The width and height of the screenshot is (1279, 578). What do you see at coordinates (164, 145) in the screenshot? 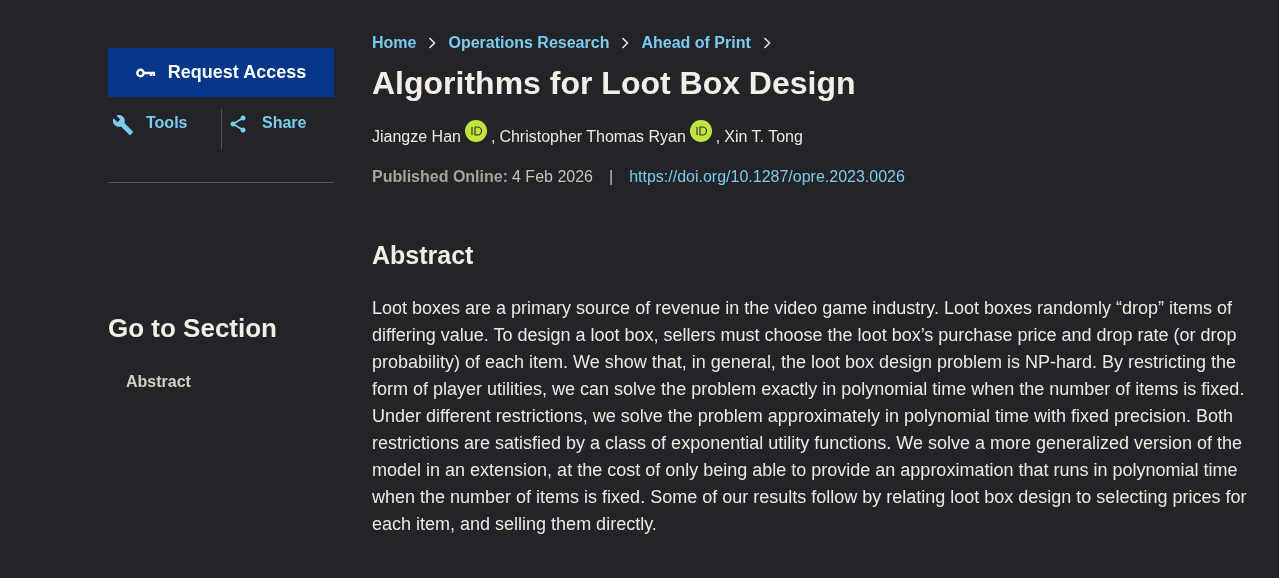
I see `tools-link: Tools` at bounding box center [164, 145].